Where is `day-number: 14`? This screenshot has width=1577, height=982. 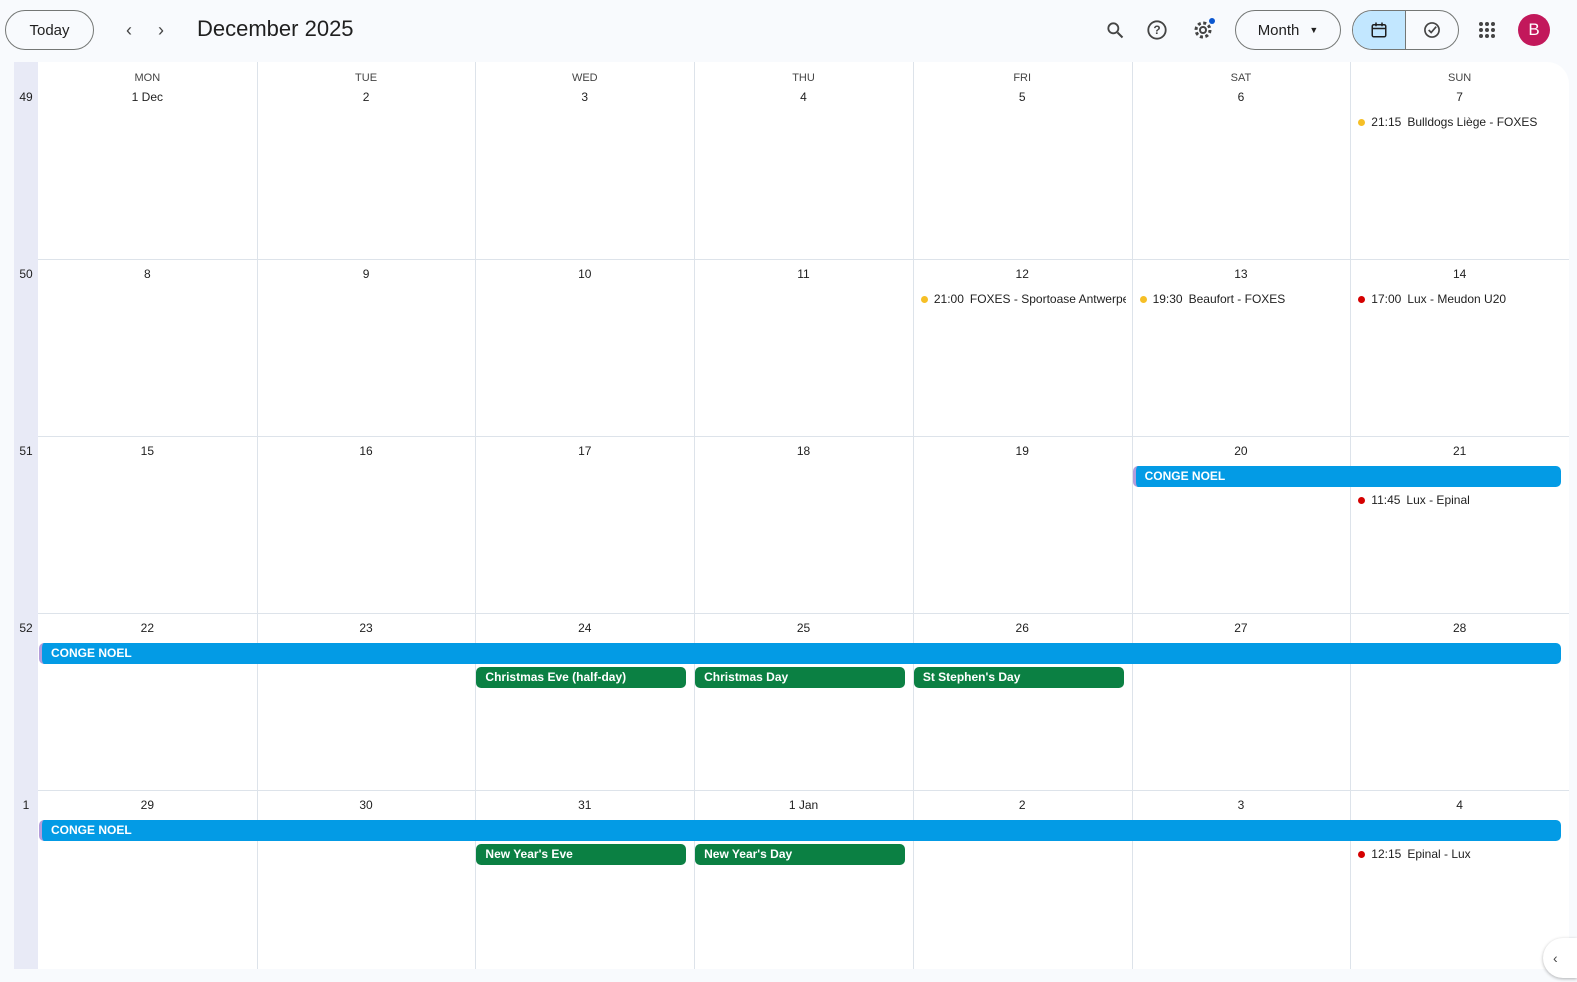
day-number: 14 is located at coordinates (1459, 274).